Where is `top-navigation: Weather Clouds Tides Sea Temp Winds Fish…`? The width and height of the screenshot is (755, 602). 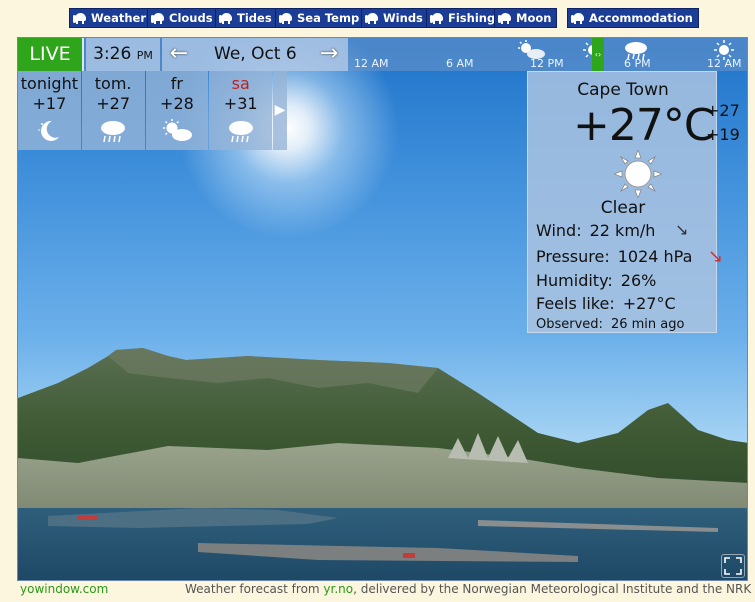
top-navigation: Weather Clouds Tides Sea Temp Winds Fish… is located at coordinates (377, 18).